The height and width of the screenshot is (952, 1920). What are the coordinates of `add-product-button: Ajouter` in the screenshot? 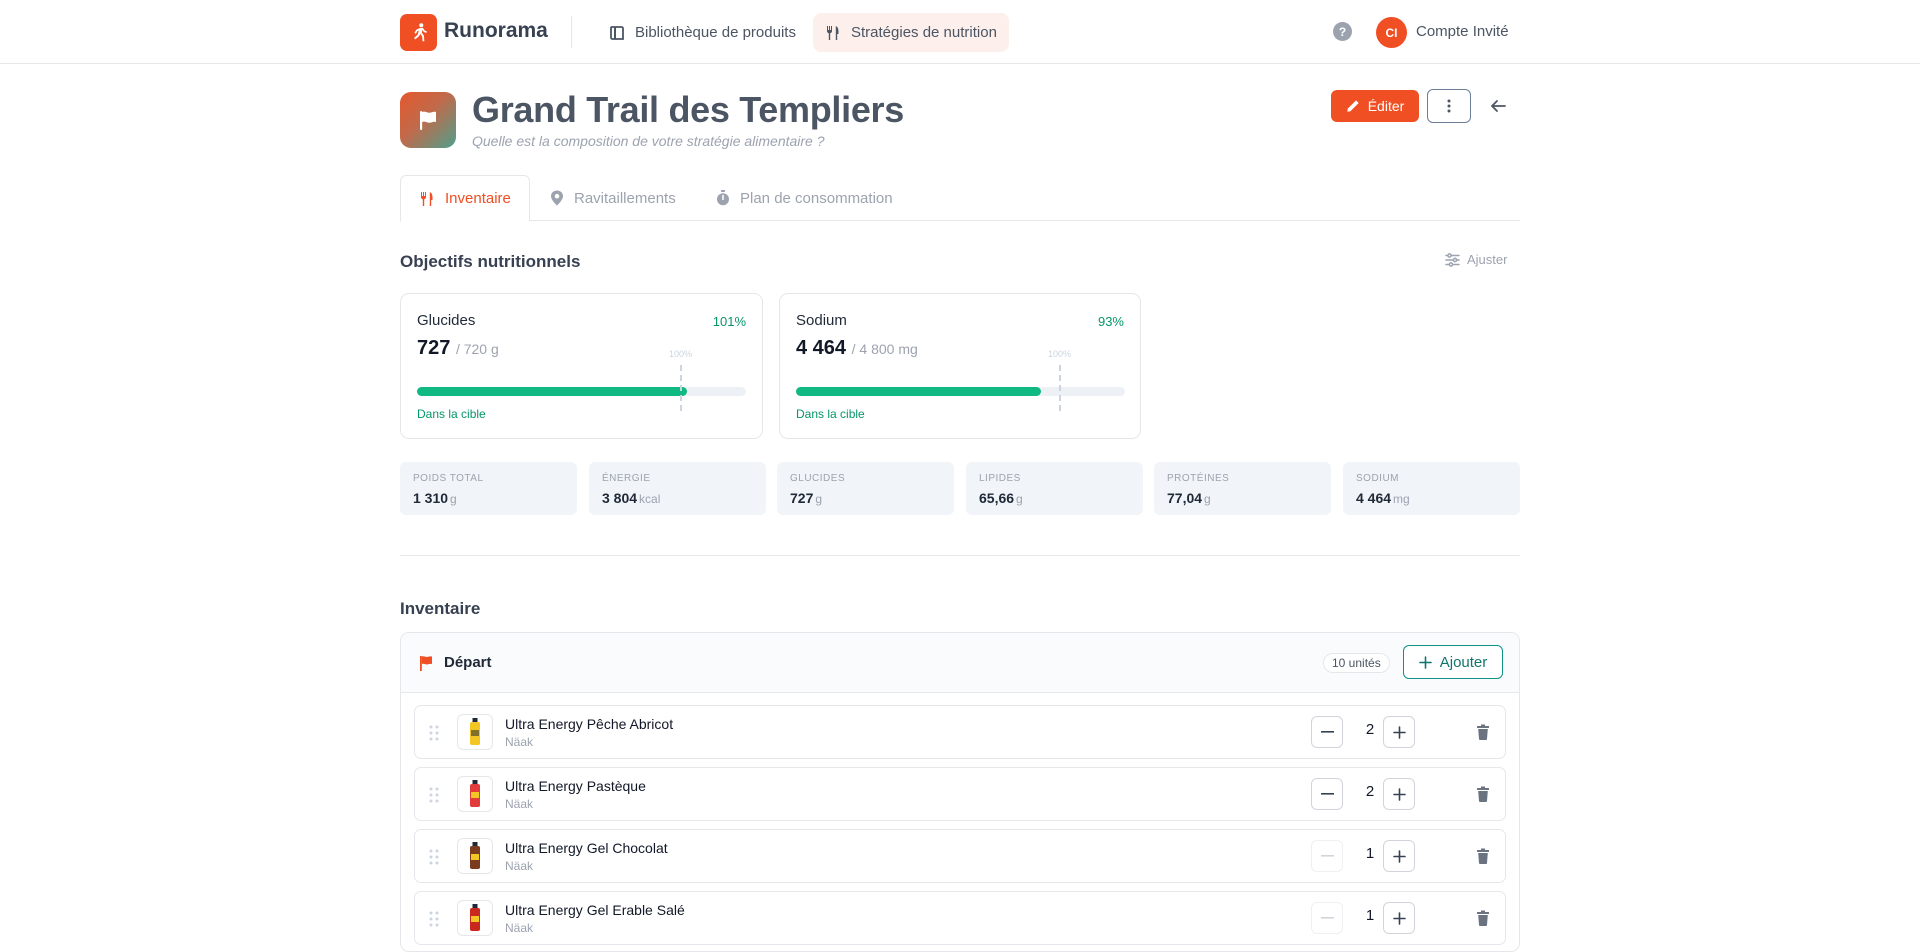 It's located at (1453, 662).